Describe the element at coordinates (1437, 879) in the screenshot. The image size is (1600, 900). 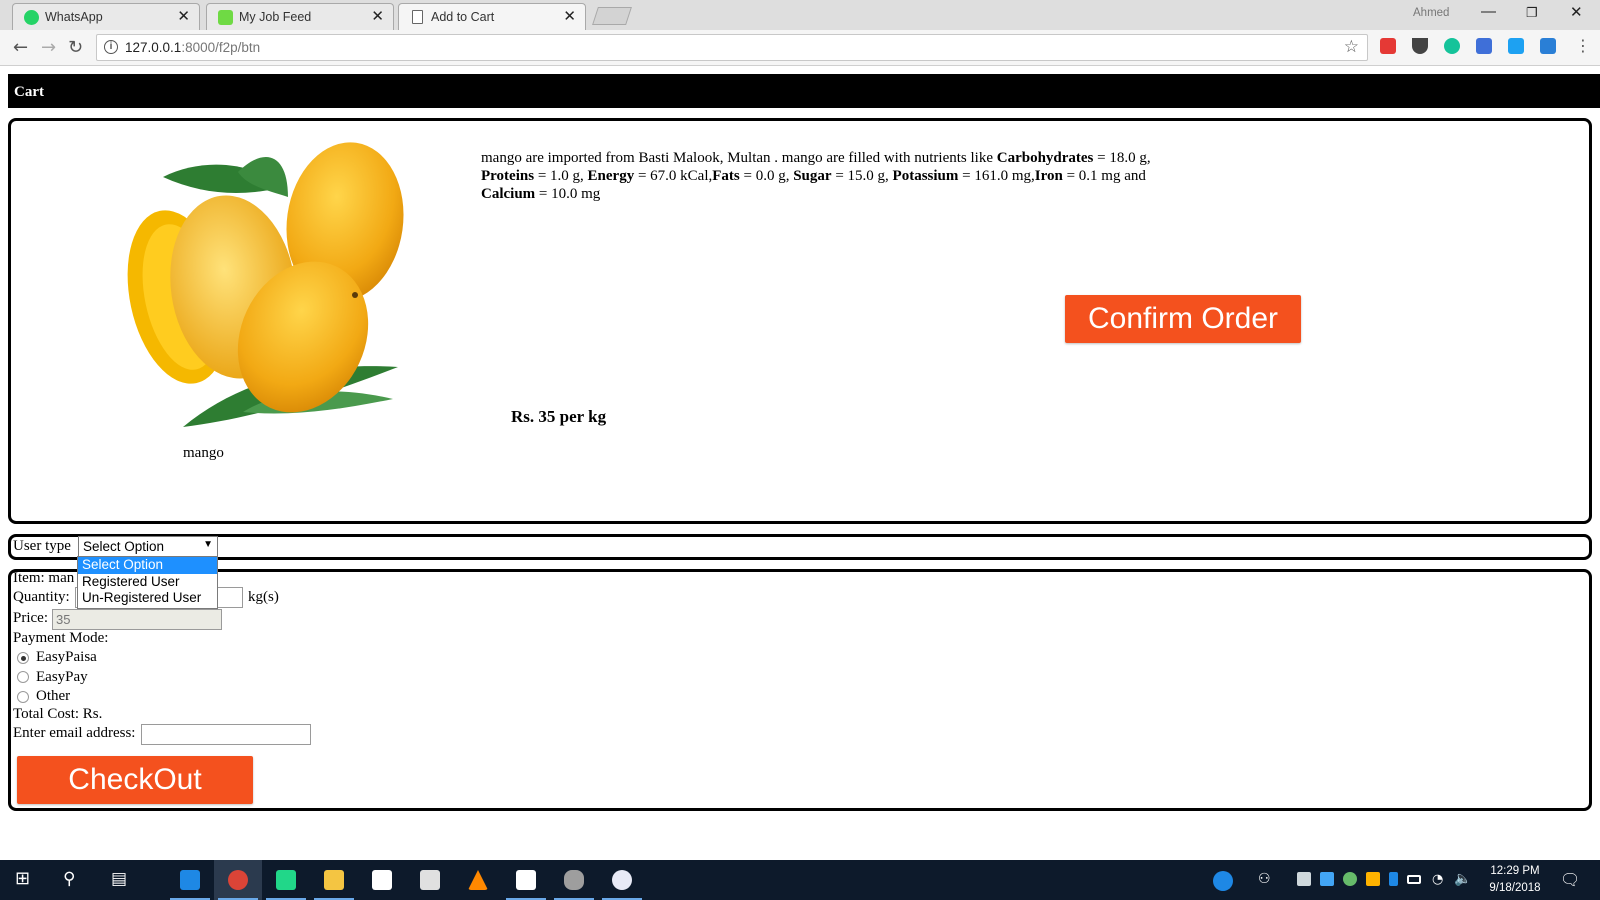
I see `wifi-icon: ◔` at that location.